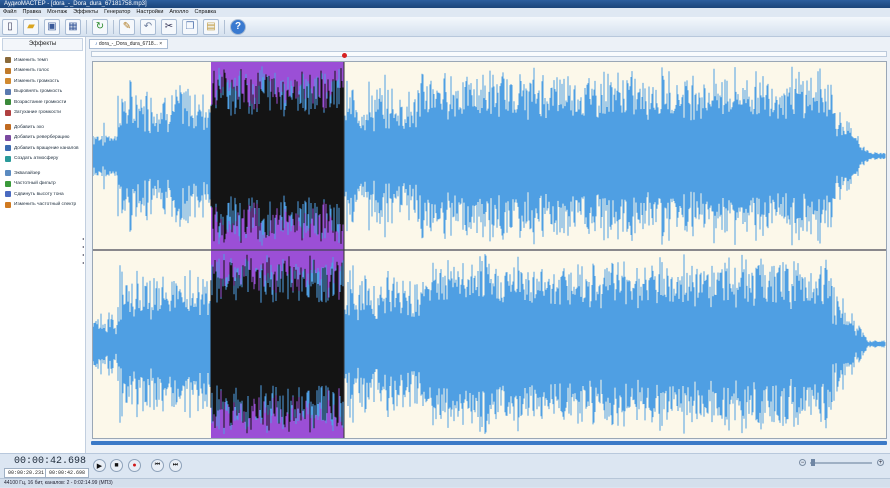  I want to click on effect-item: Выровнять громкость, so click(42, 92).